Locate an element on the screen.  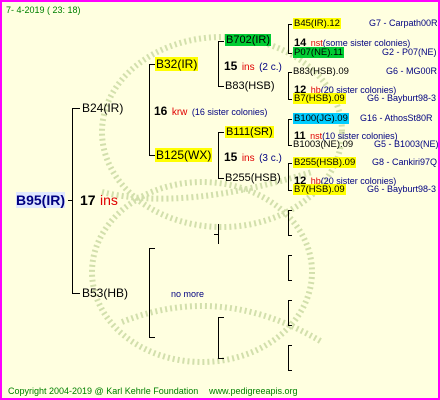
g4-origin: G7 - Carpath00R is located at coordinates (403, 23).